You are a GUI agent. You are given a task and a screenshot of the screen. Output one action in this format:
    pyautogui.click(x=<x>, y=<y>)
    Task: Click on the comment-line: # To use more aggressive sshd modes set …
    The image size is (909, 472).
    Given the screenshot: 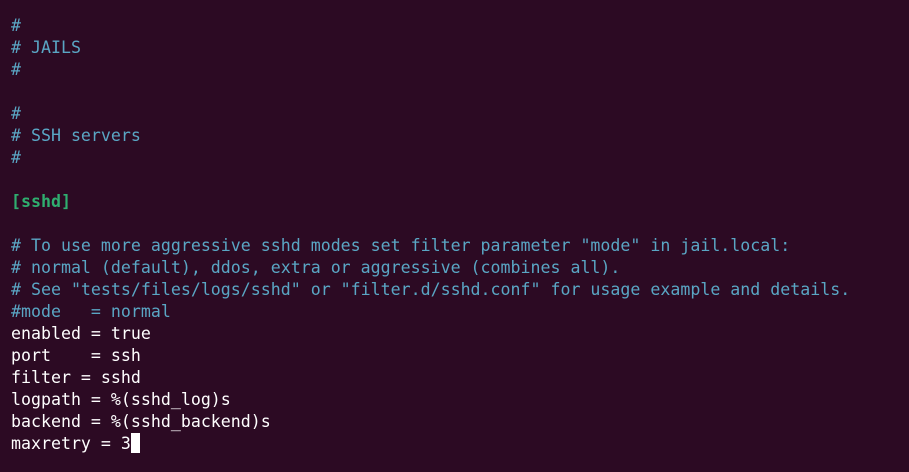 What is the action you would take?
    pyautogui.click(x=401, y=245)
    